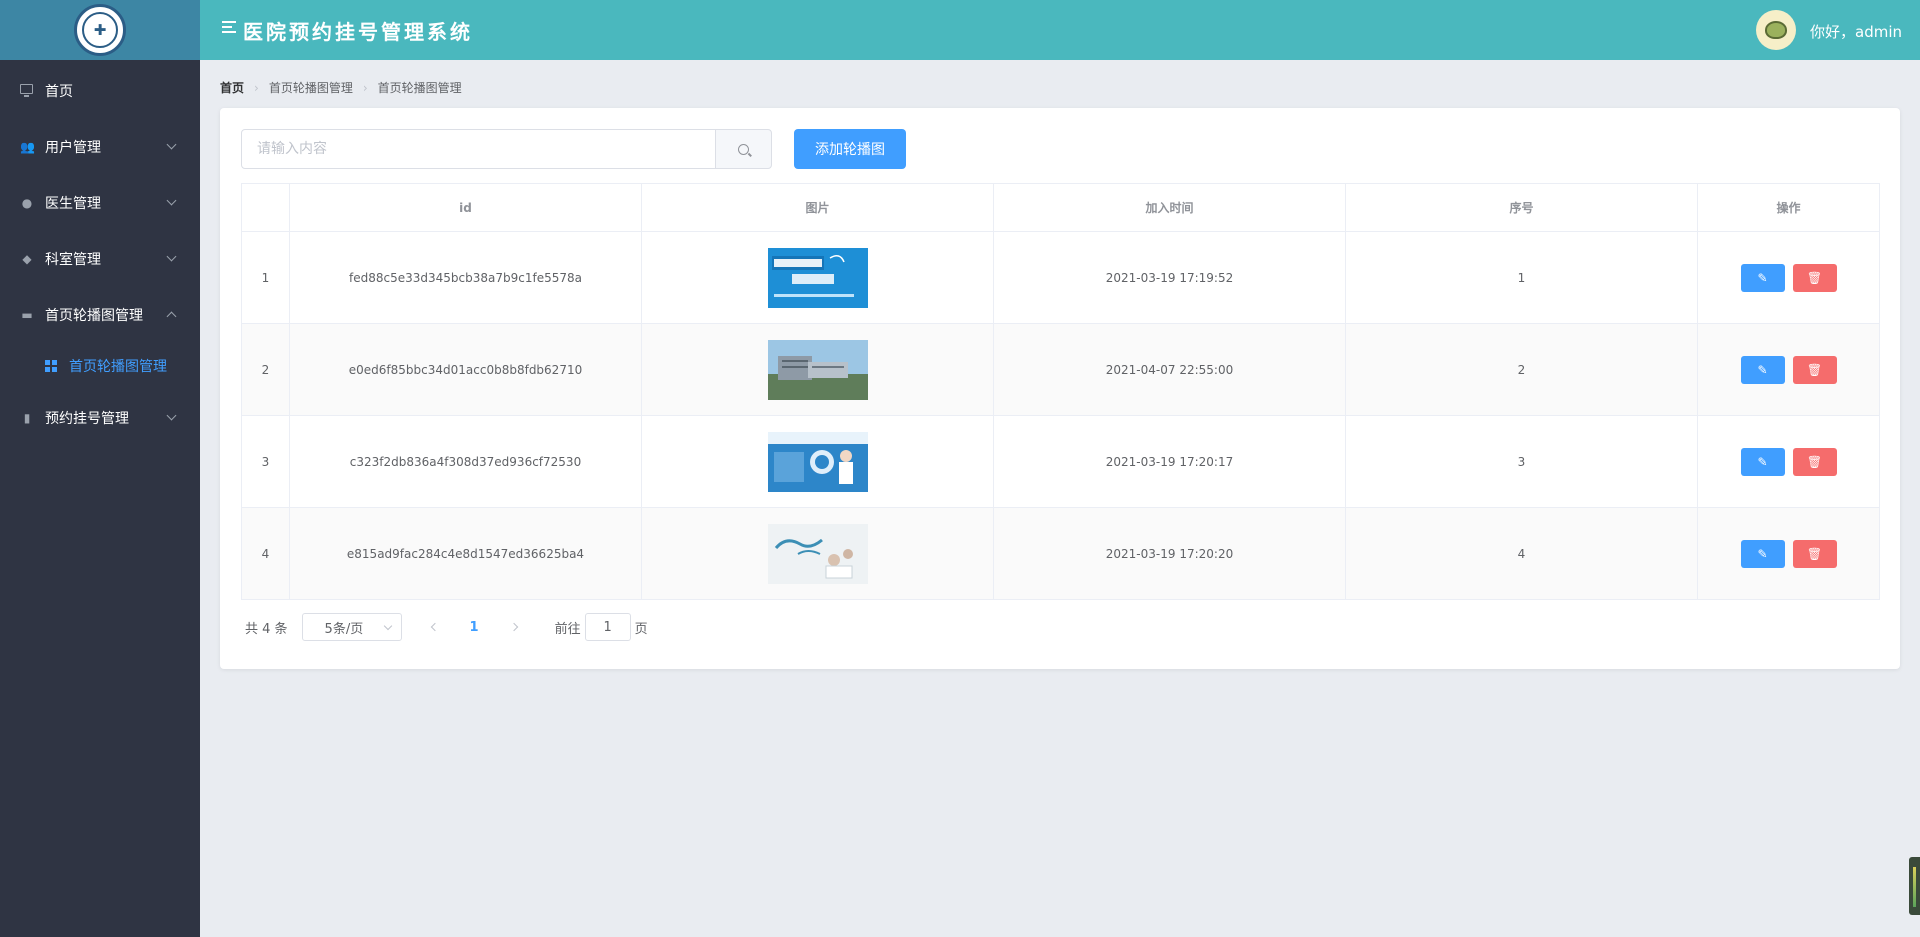 This screenshot has height=937, width=1920. What do you see at coordinates (310, 88) in the screenshot?
I see `breadcrumb-section: 首页轮播图管理` at bounding box center [310, 88].